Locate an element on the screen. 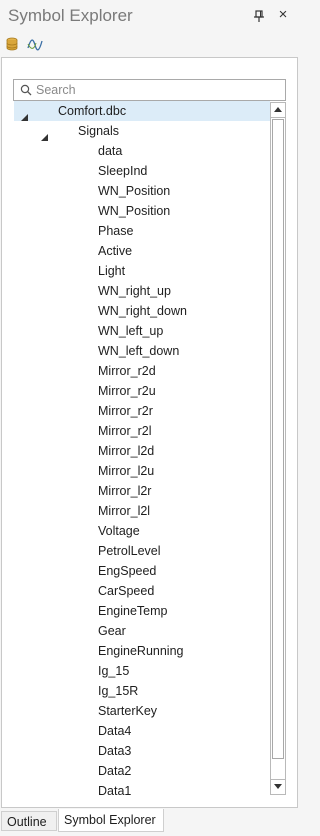 The width and height of the screenshot is (320, 836). tab-outline: Outline is located at coordinates (29, 821).